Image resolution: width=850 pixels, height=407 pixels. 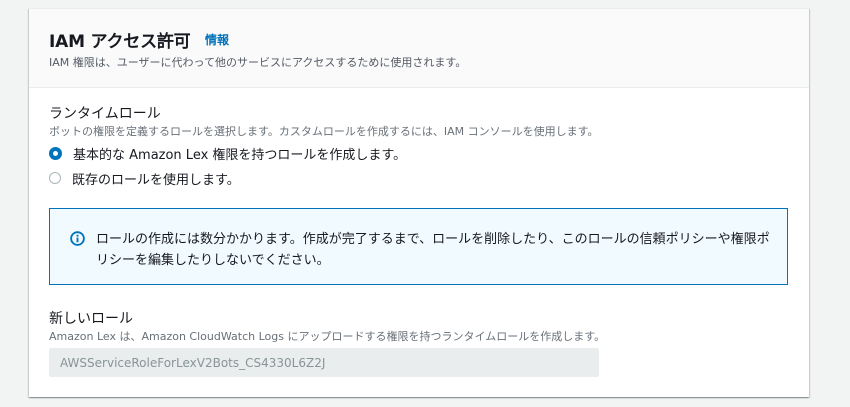 What do you see at coordinates (258, 62) in the screenshot?
I see `panel-description: IAM 権限は、ユーザーに代わって他のサービスにアクセスするために使用されます。` at bounding box center [258, 62].